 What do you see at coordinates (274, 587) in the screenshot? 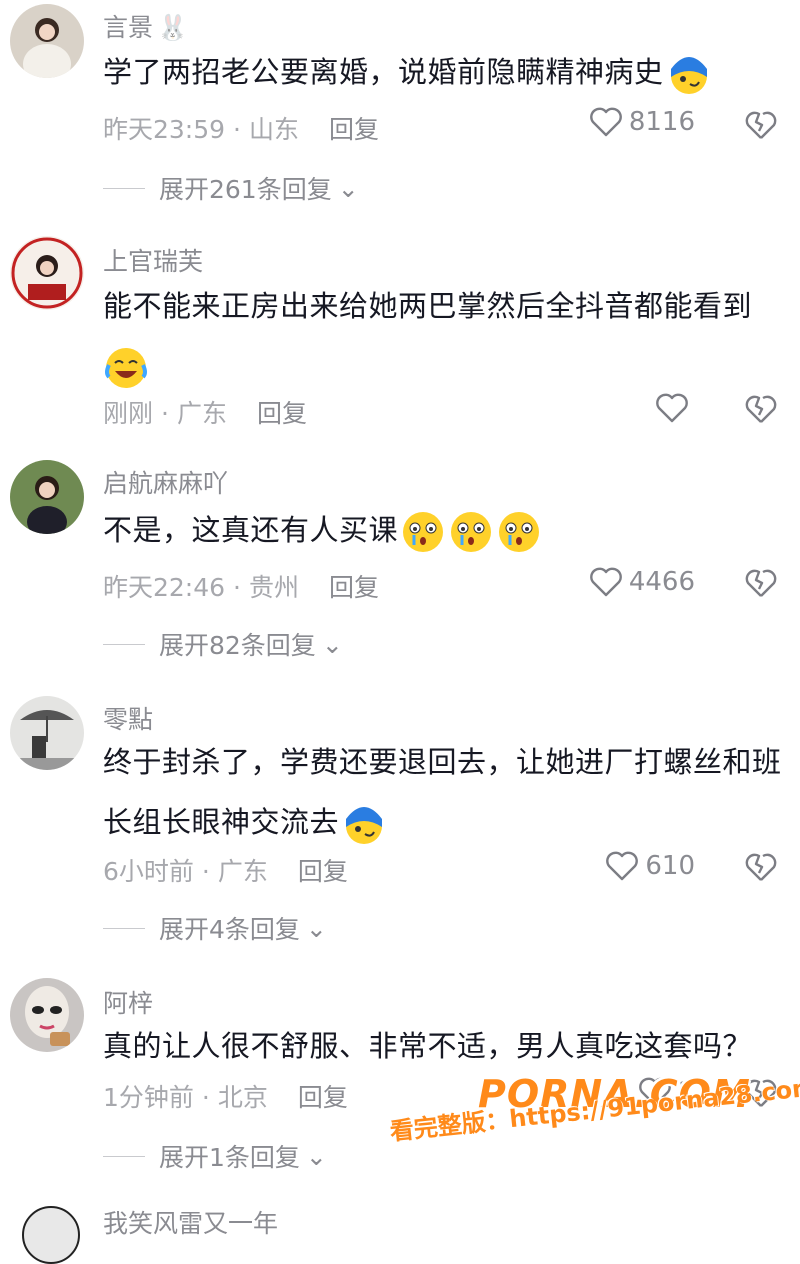
I see `location: 贵州` at bounding box center [274, 587].